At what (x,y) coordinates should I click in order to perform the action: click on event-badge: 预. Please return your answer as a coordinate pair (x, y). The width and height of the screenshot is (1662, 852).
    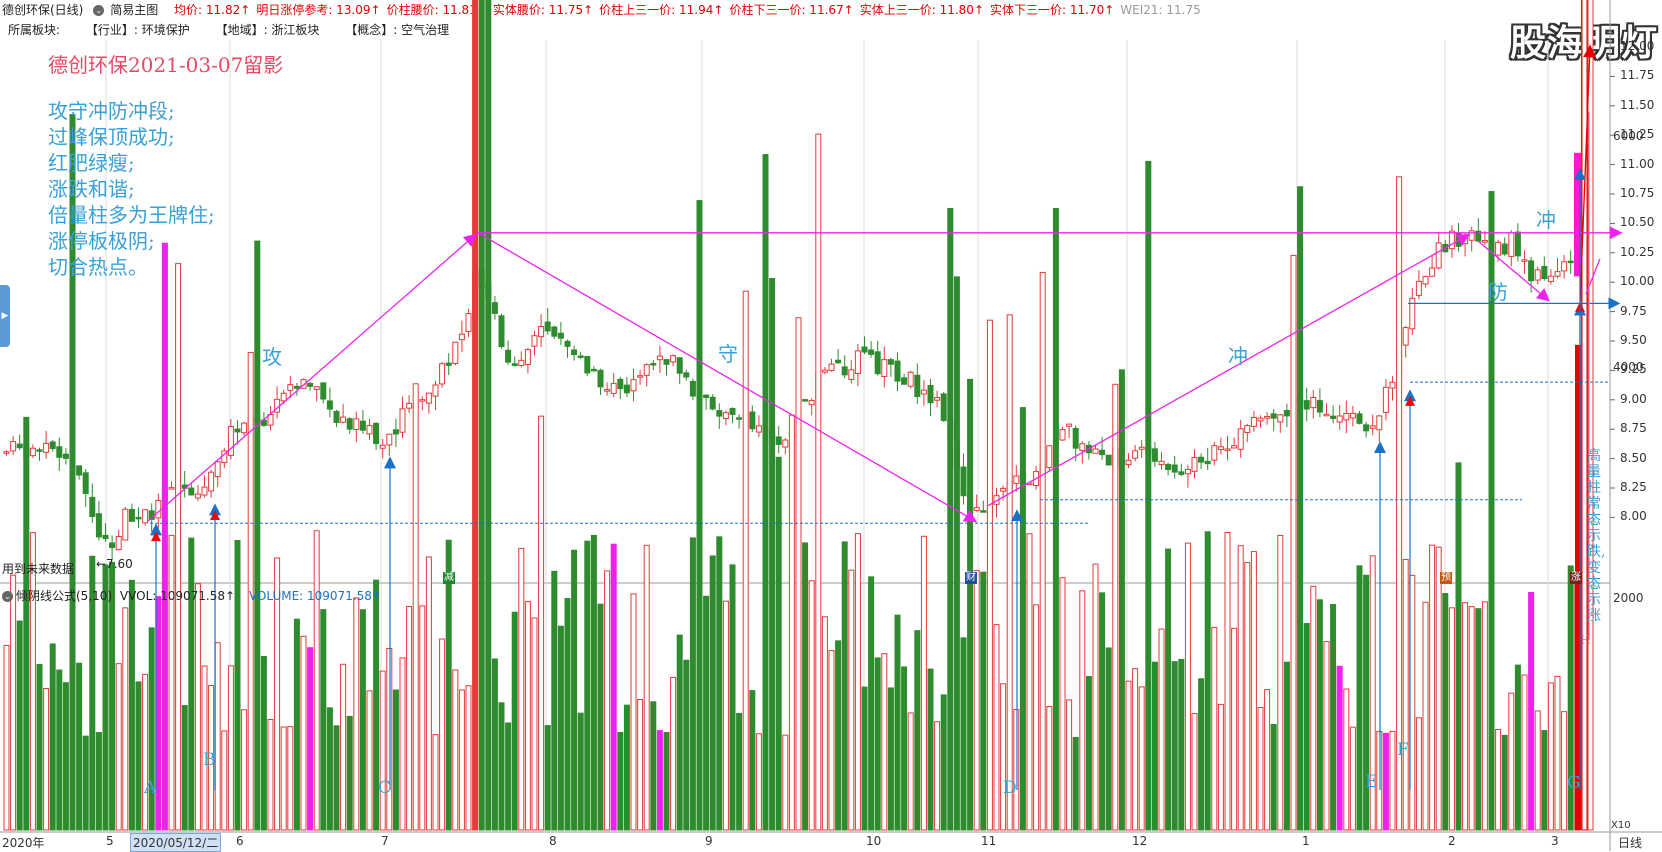
    Looking at the image, I should click on (1446, 578).